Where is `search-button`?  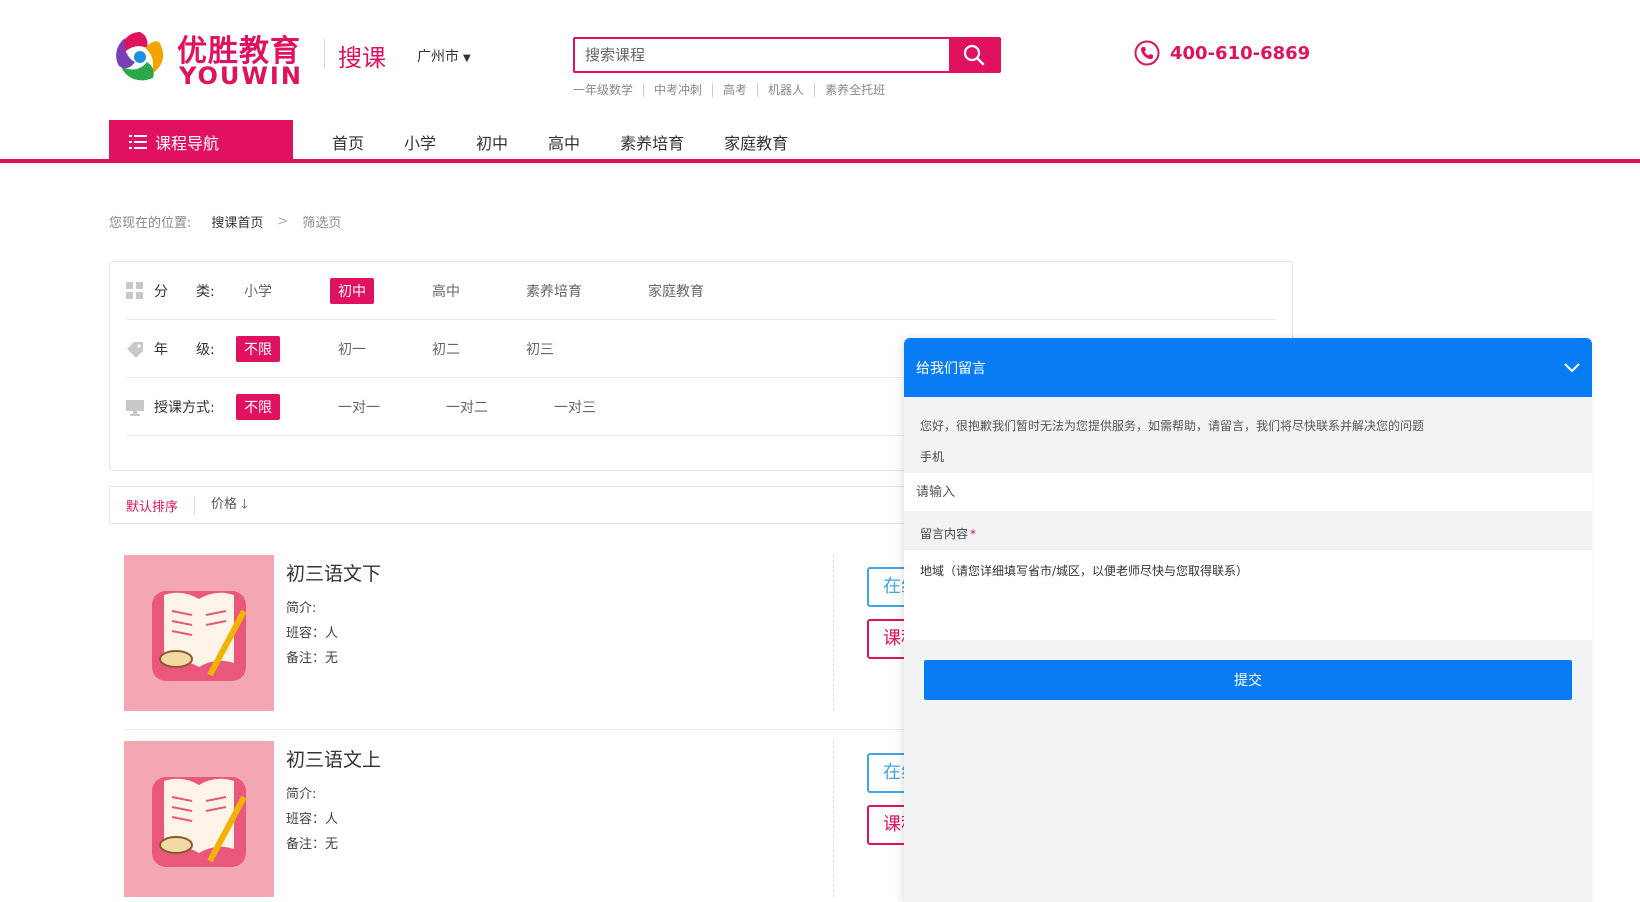
search-button is located at coordinates (974, 55).